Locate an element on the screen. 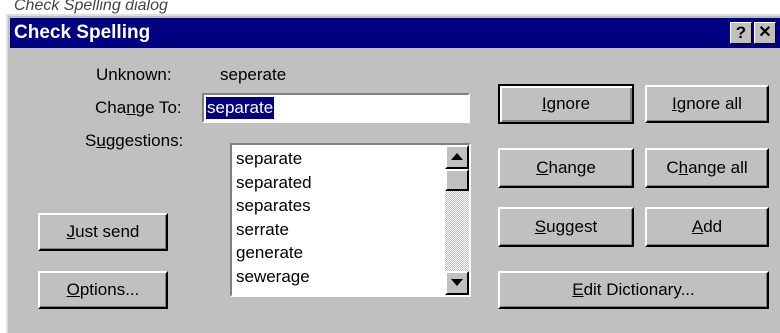 This screenshot has width=780, height=333. scroll-thumb is located at coordinates (457, 180).